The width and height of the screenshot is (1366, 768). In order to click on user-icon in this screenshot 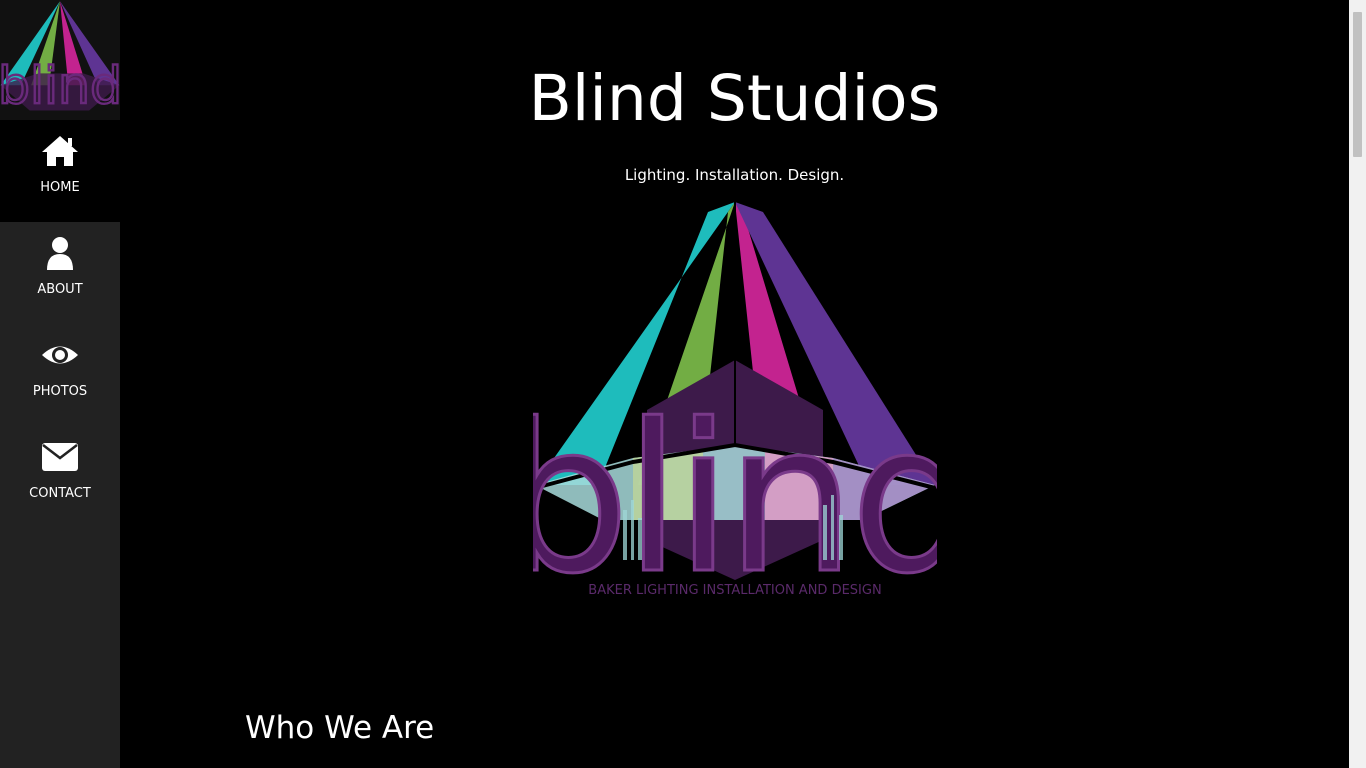, I will do `click(60, 253)`.